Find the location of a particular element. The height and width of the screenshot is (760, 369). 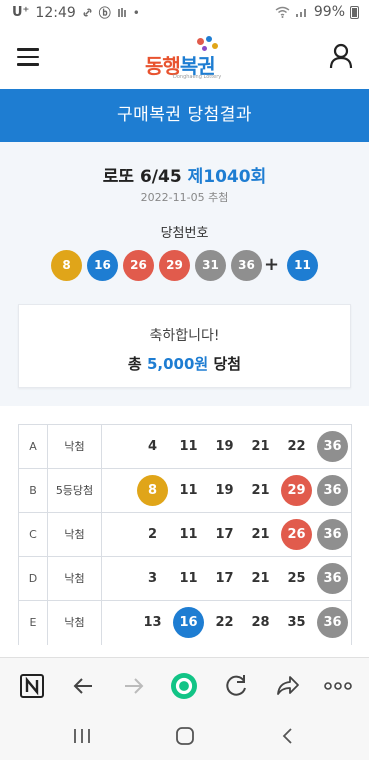

ticket-line-label: D is located at coordinates (33, 579).